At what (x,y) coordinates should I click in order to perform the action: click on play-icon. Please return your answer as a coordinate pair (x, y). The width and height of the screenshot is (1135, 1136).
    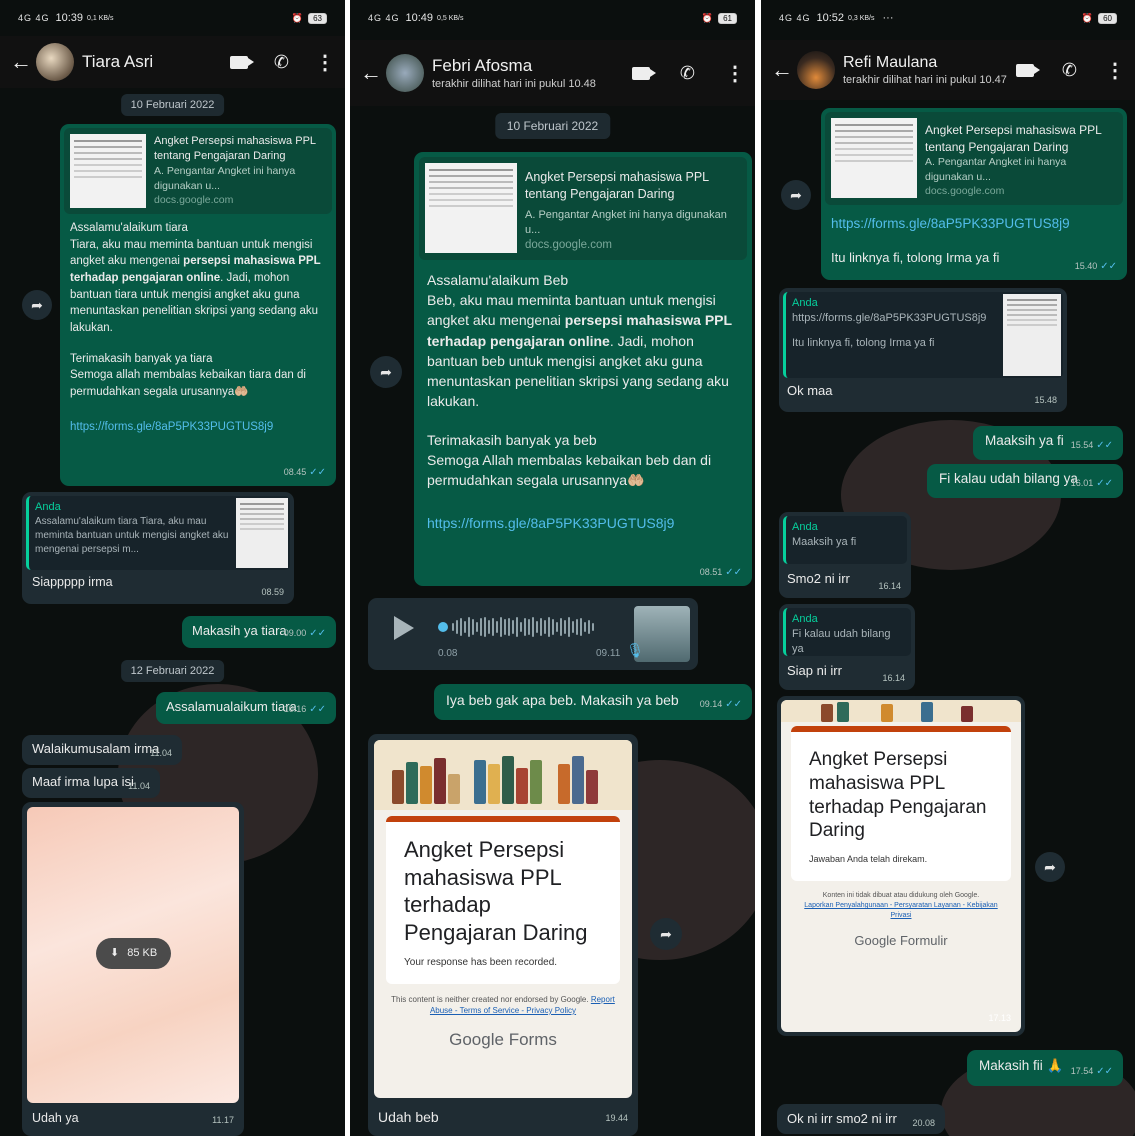
    Looking at the image, I should click on (404, 628).